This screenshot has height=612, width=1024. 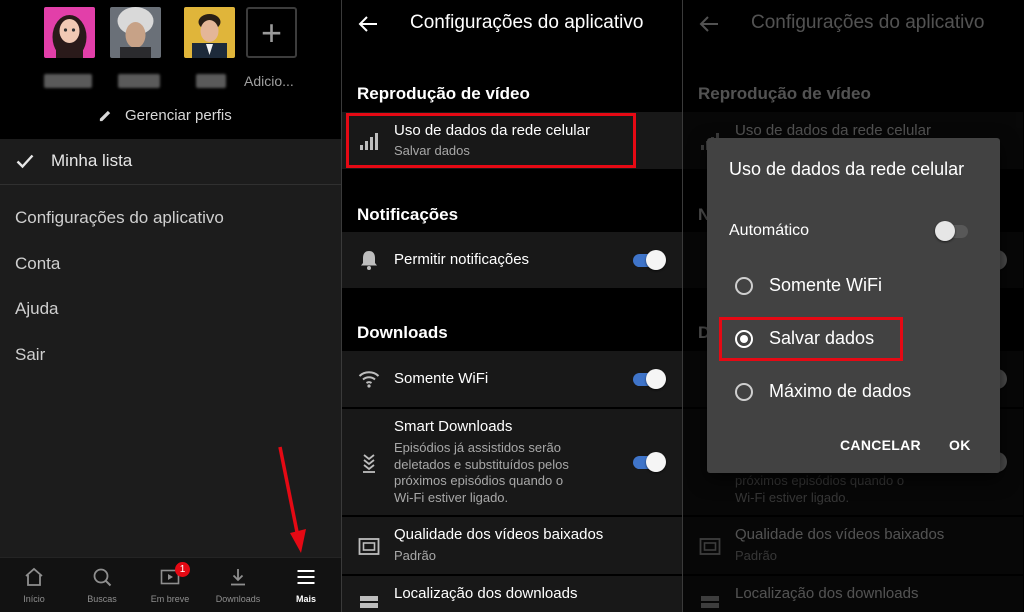 What do you see at coordinates (408, 214) in the screenshot?
I see `section-notifications: Notificações` at bounding box center [408, 214].